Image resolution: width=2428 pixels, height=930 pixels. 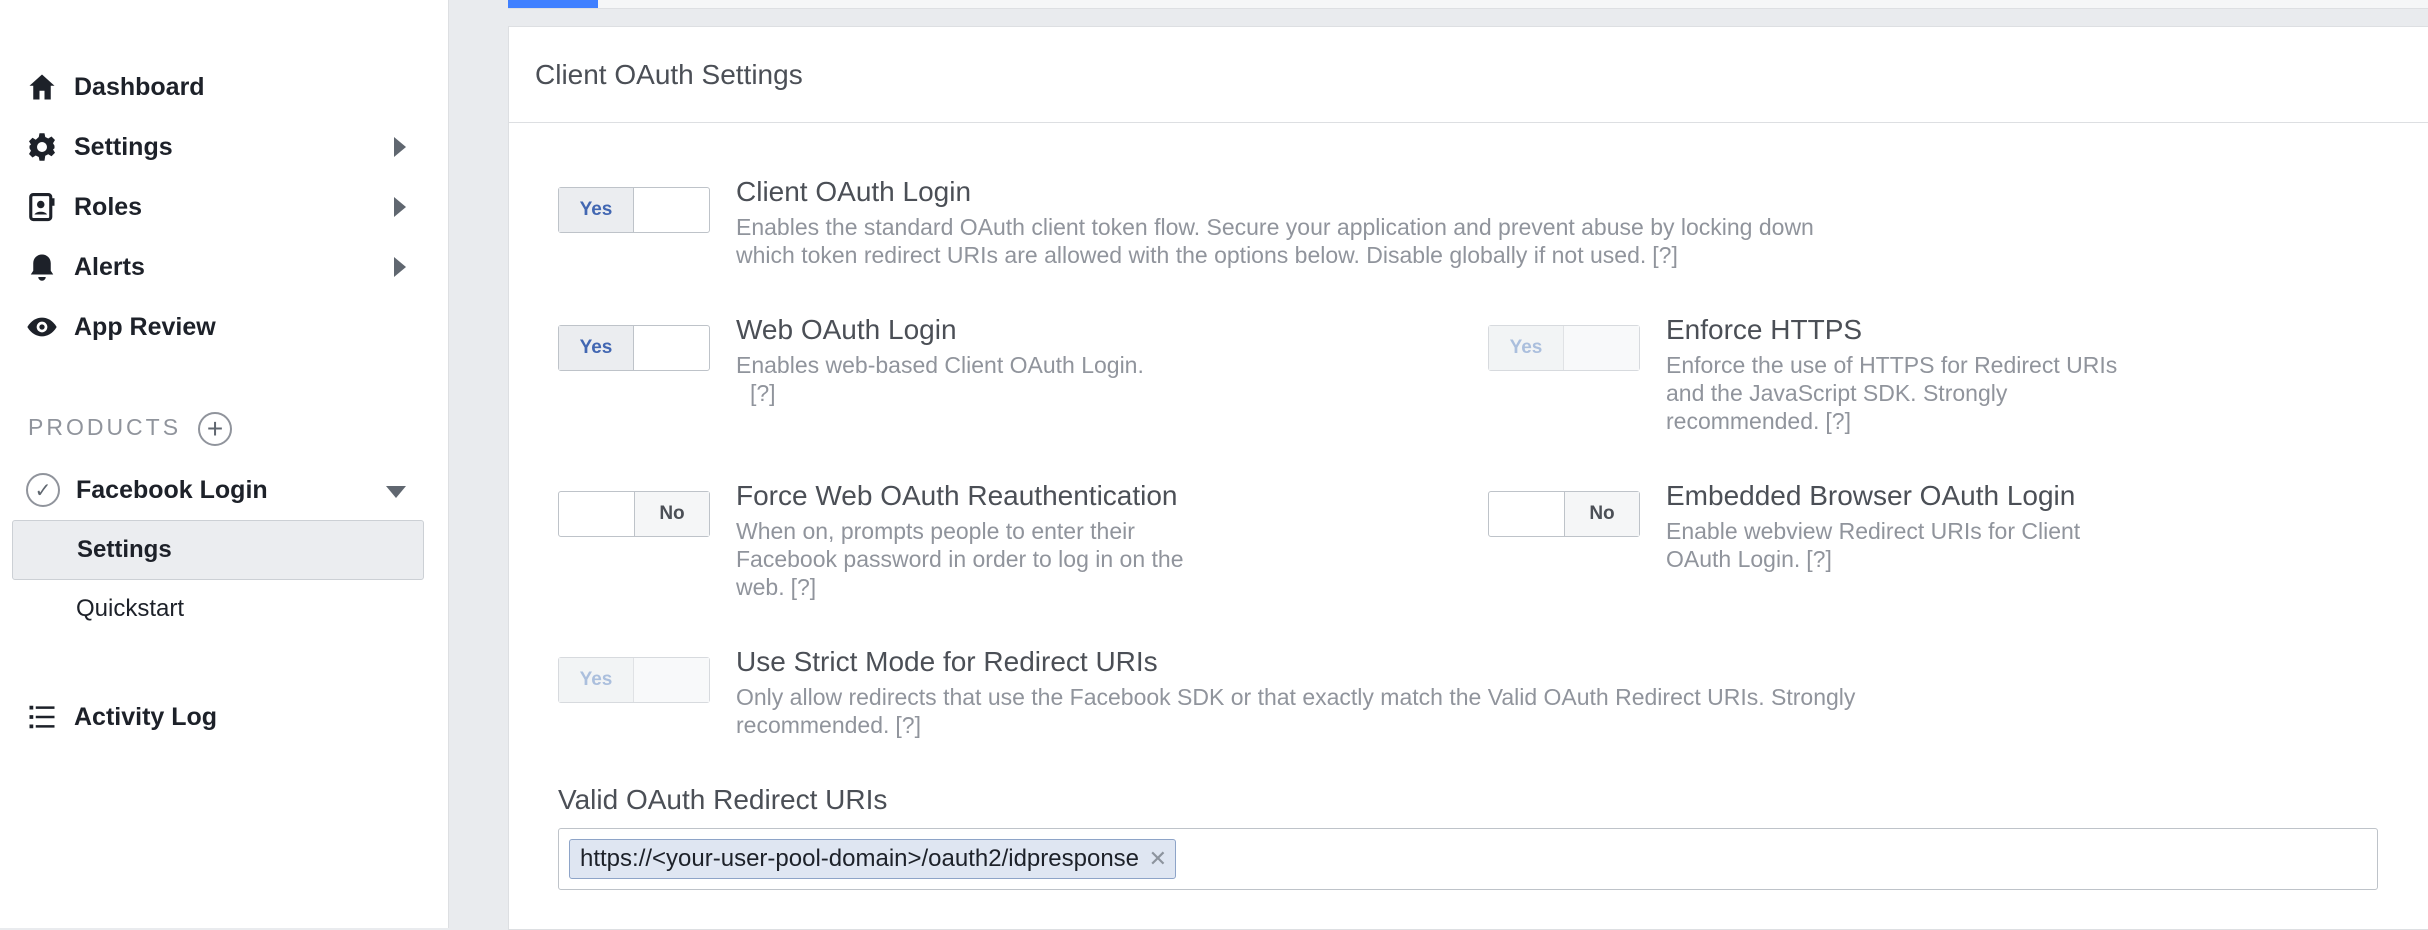 I want to click on product-label: Facebook Login, so click(x=172, y=489).